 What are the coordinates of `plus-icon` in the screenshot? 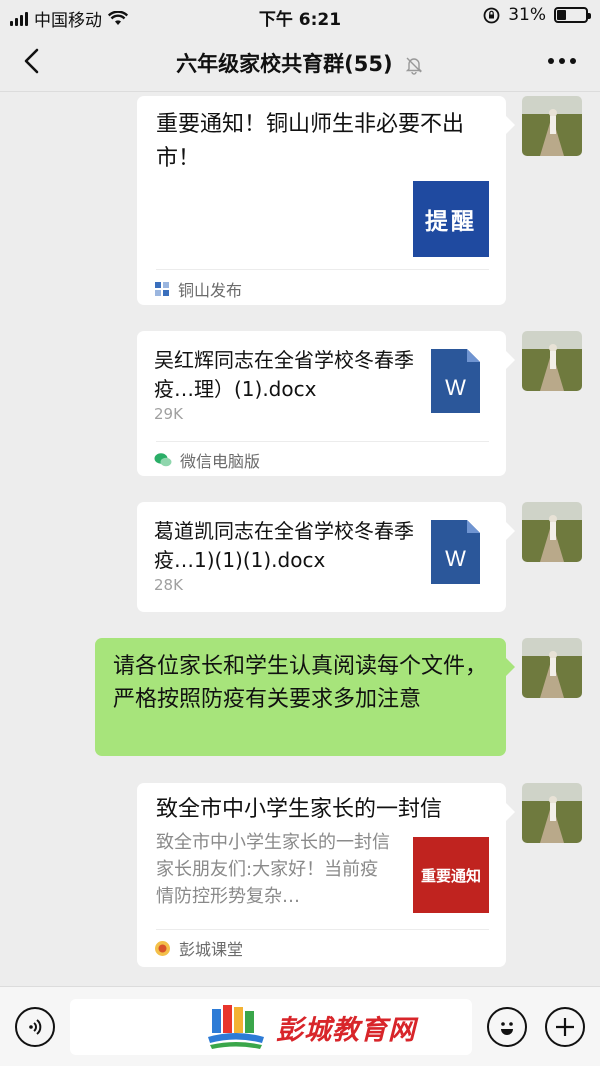 It's located at (565, 1027).